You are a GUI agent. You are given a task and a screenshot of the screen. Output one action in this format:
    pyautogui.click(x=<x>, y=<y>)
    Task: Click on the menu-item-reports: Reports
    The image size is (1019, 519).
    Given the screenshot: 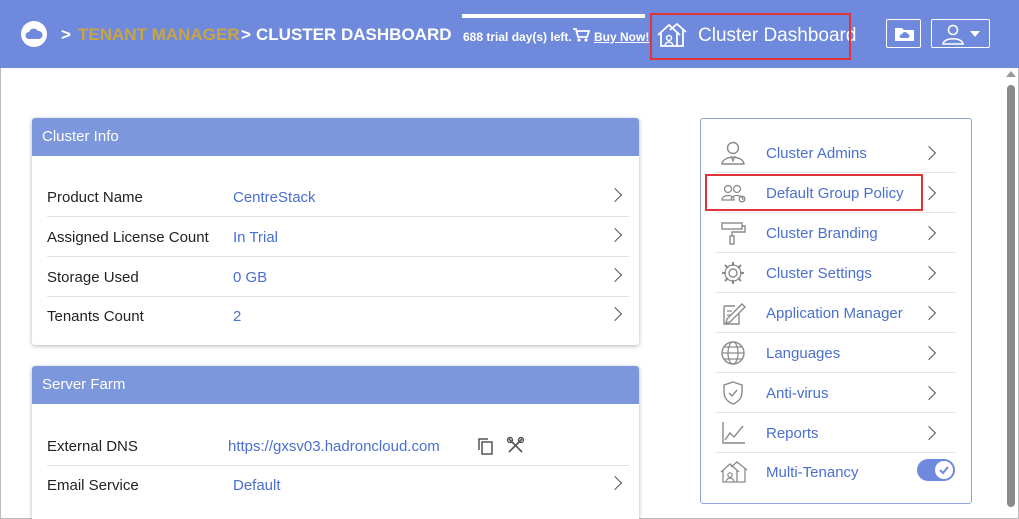 What is the action you would take?
    pyautogui.click(x=835, y=433)
    